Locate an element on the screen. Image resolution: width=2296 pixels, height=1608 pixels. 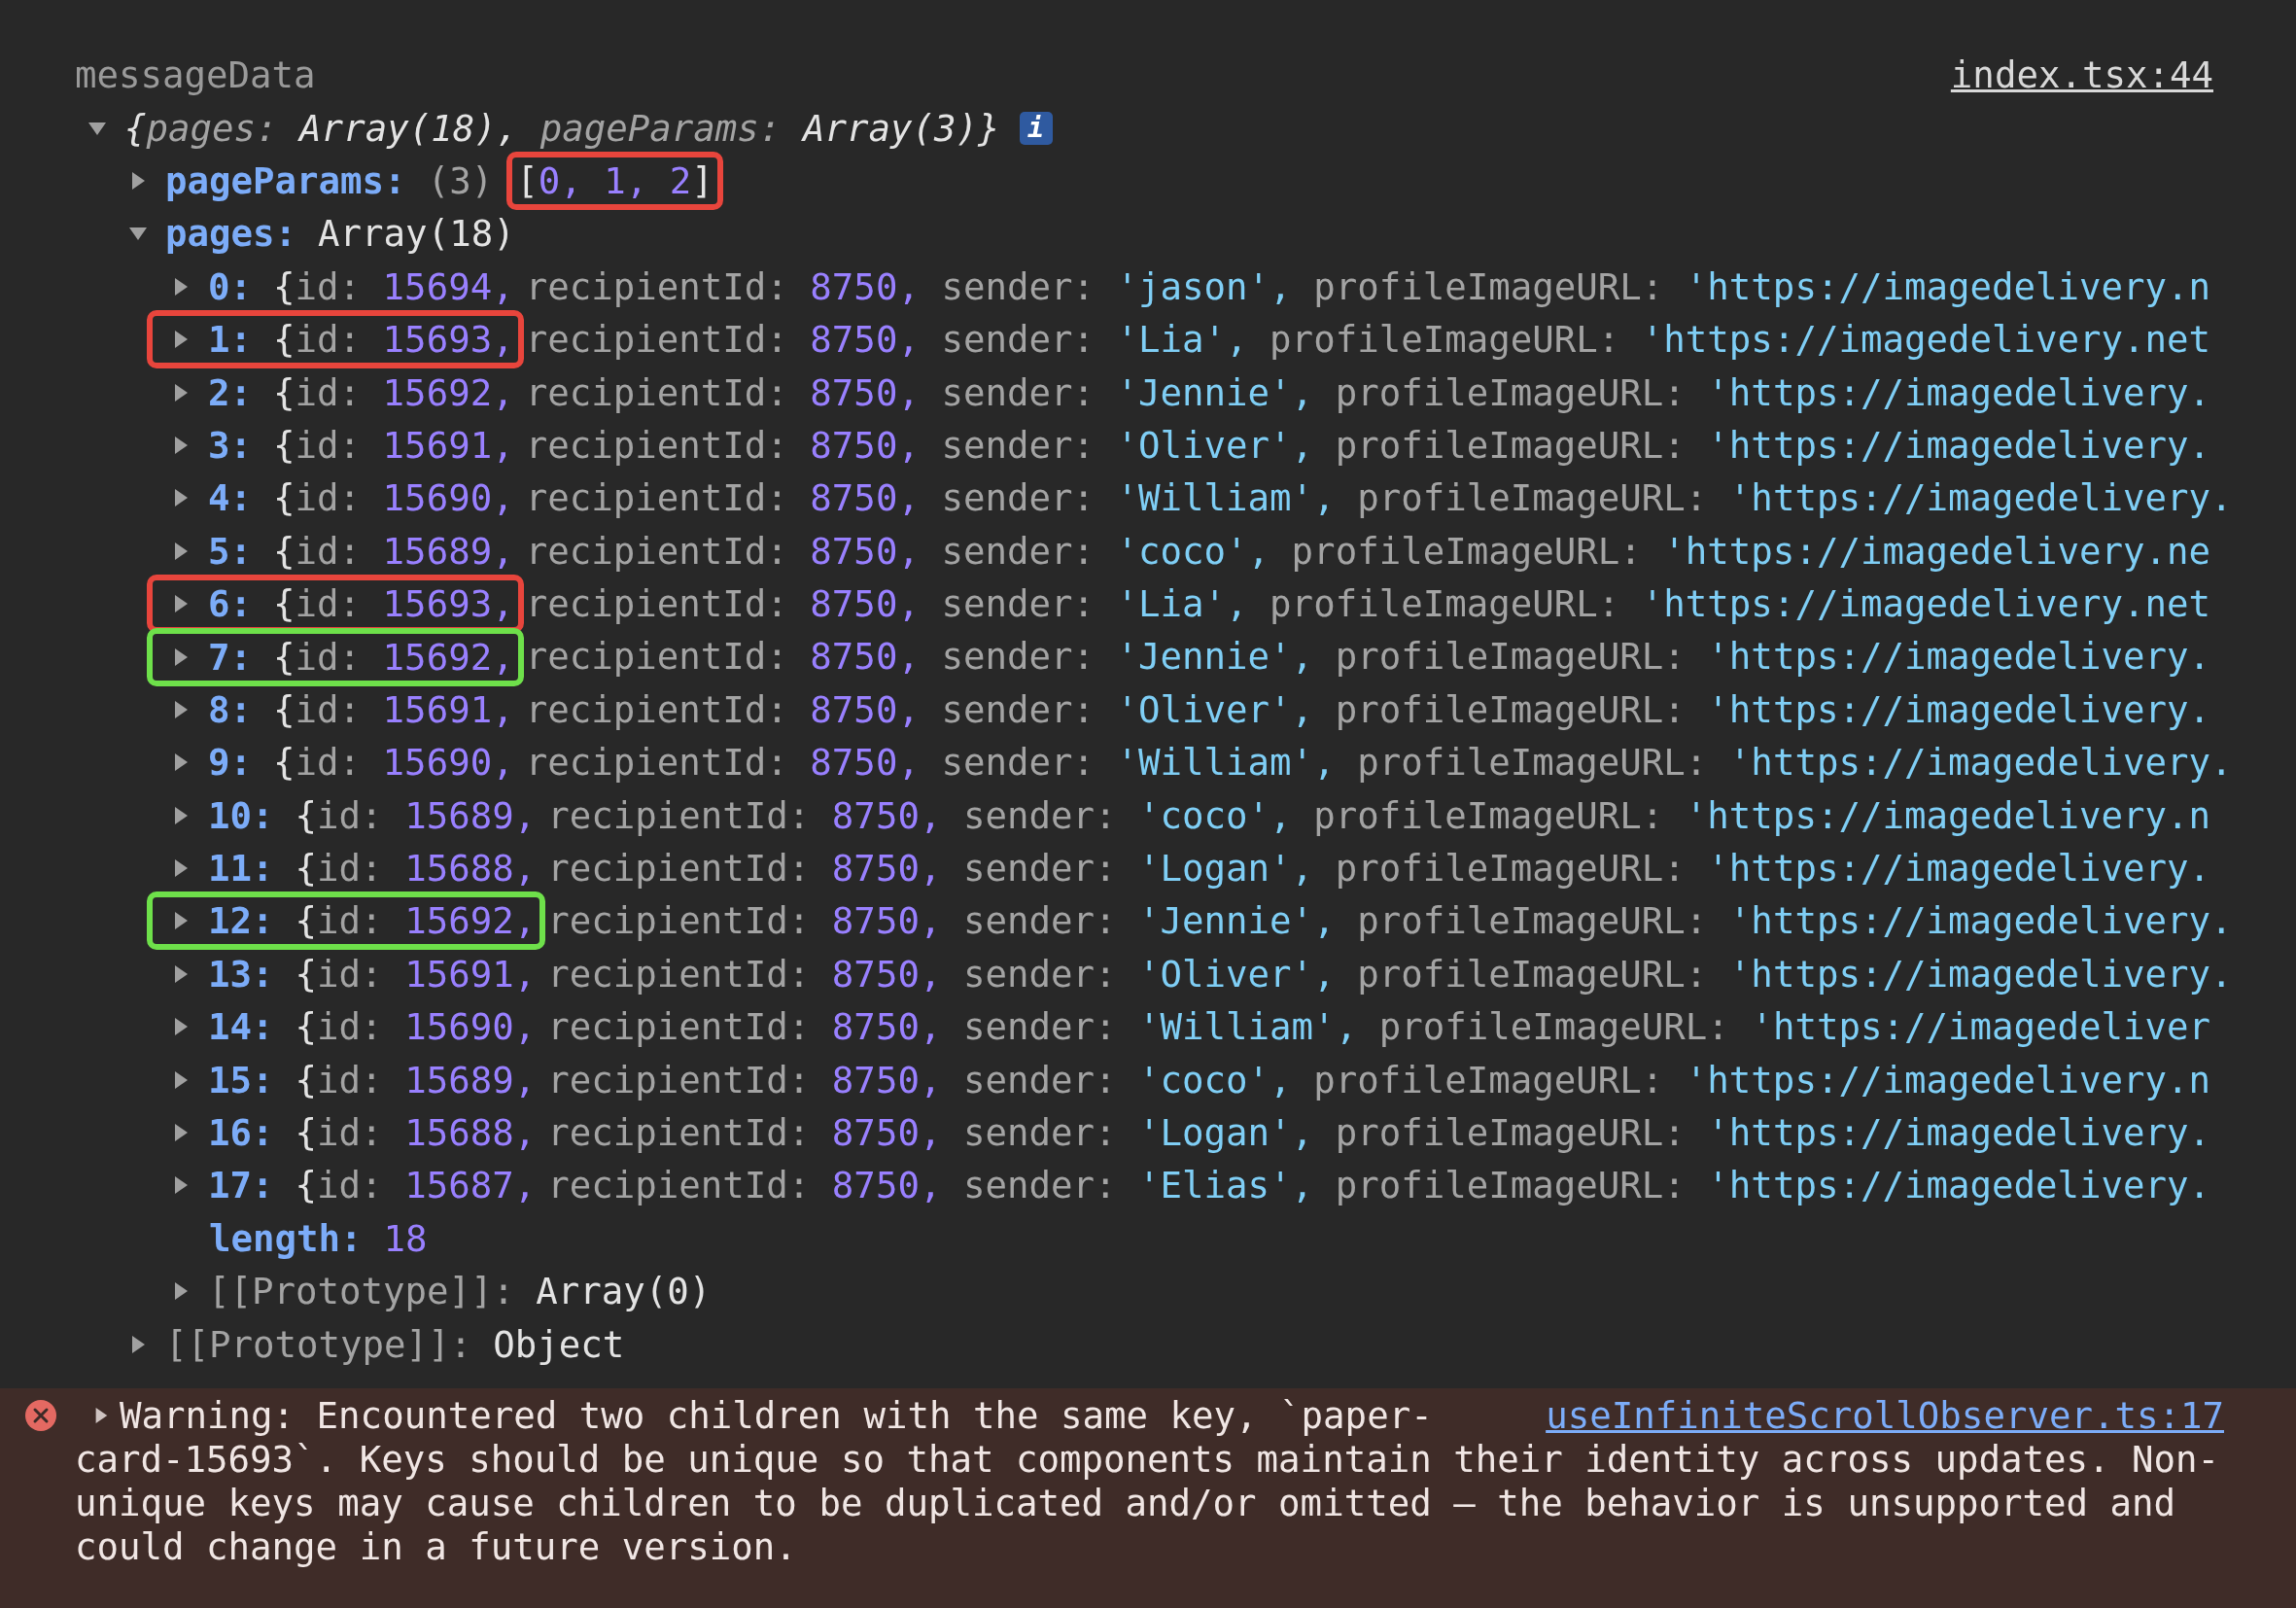
log-label: messageData is located at coordinates (195, 75).